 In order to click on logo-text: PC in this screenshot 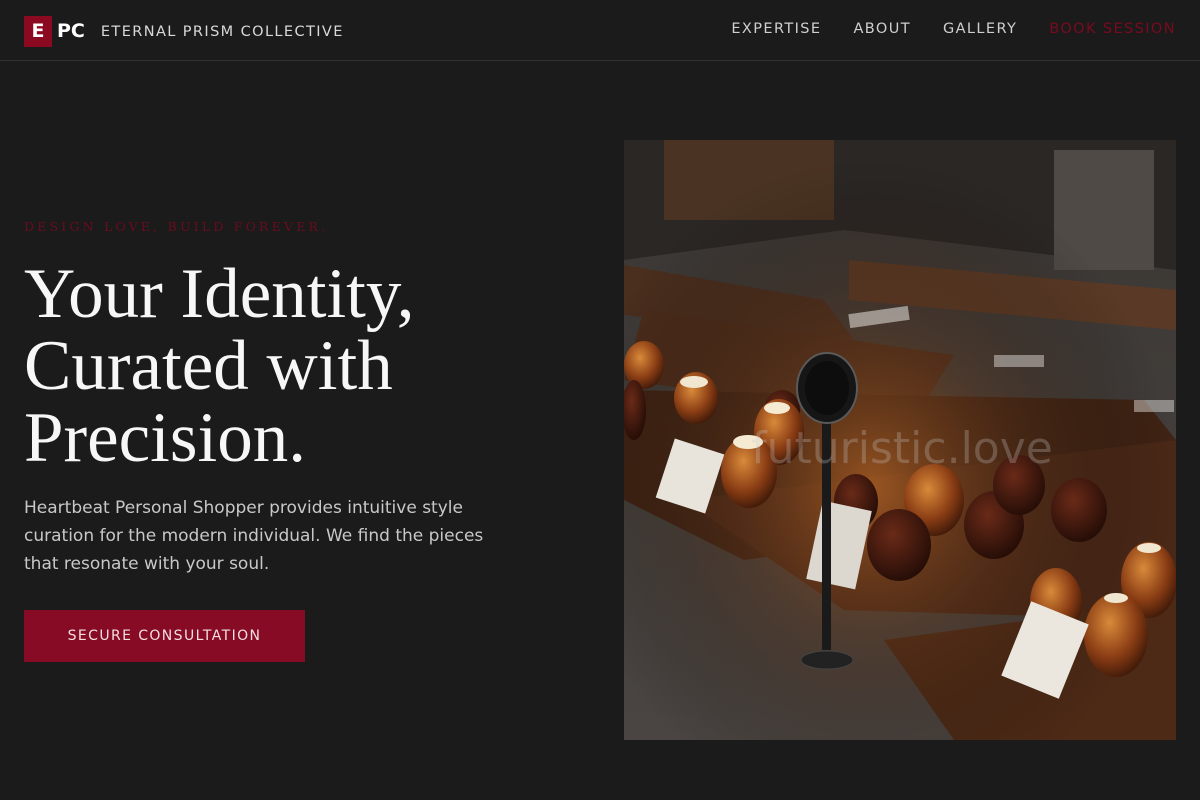, I will do `click(71, 31)`.